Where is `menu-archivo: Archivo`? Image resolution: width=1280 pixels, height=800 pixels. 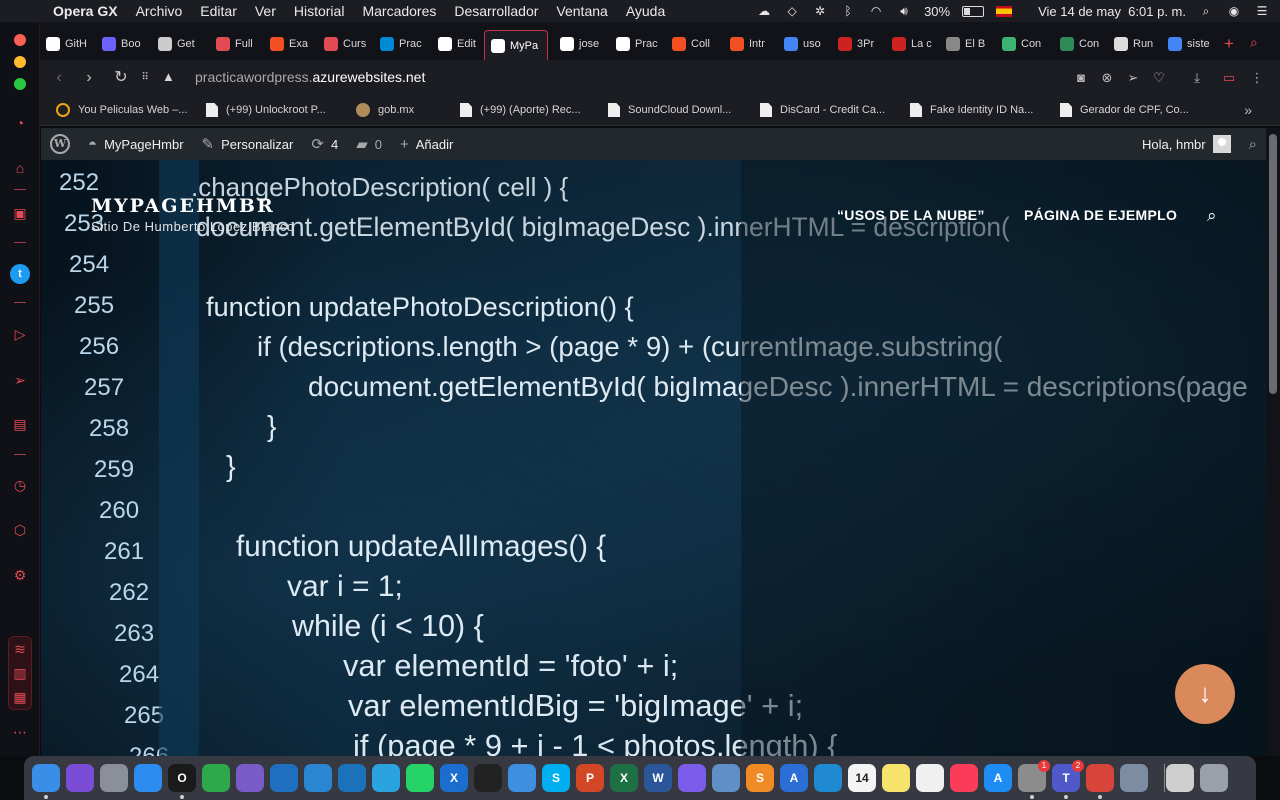 menu-archivo: Archivo is located at coordinates (159, 11).